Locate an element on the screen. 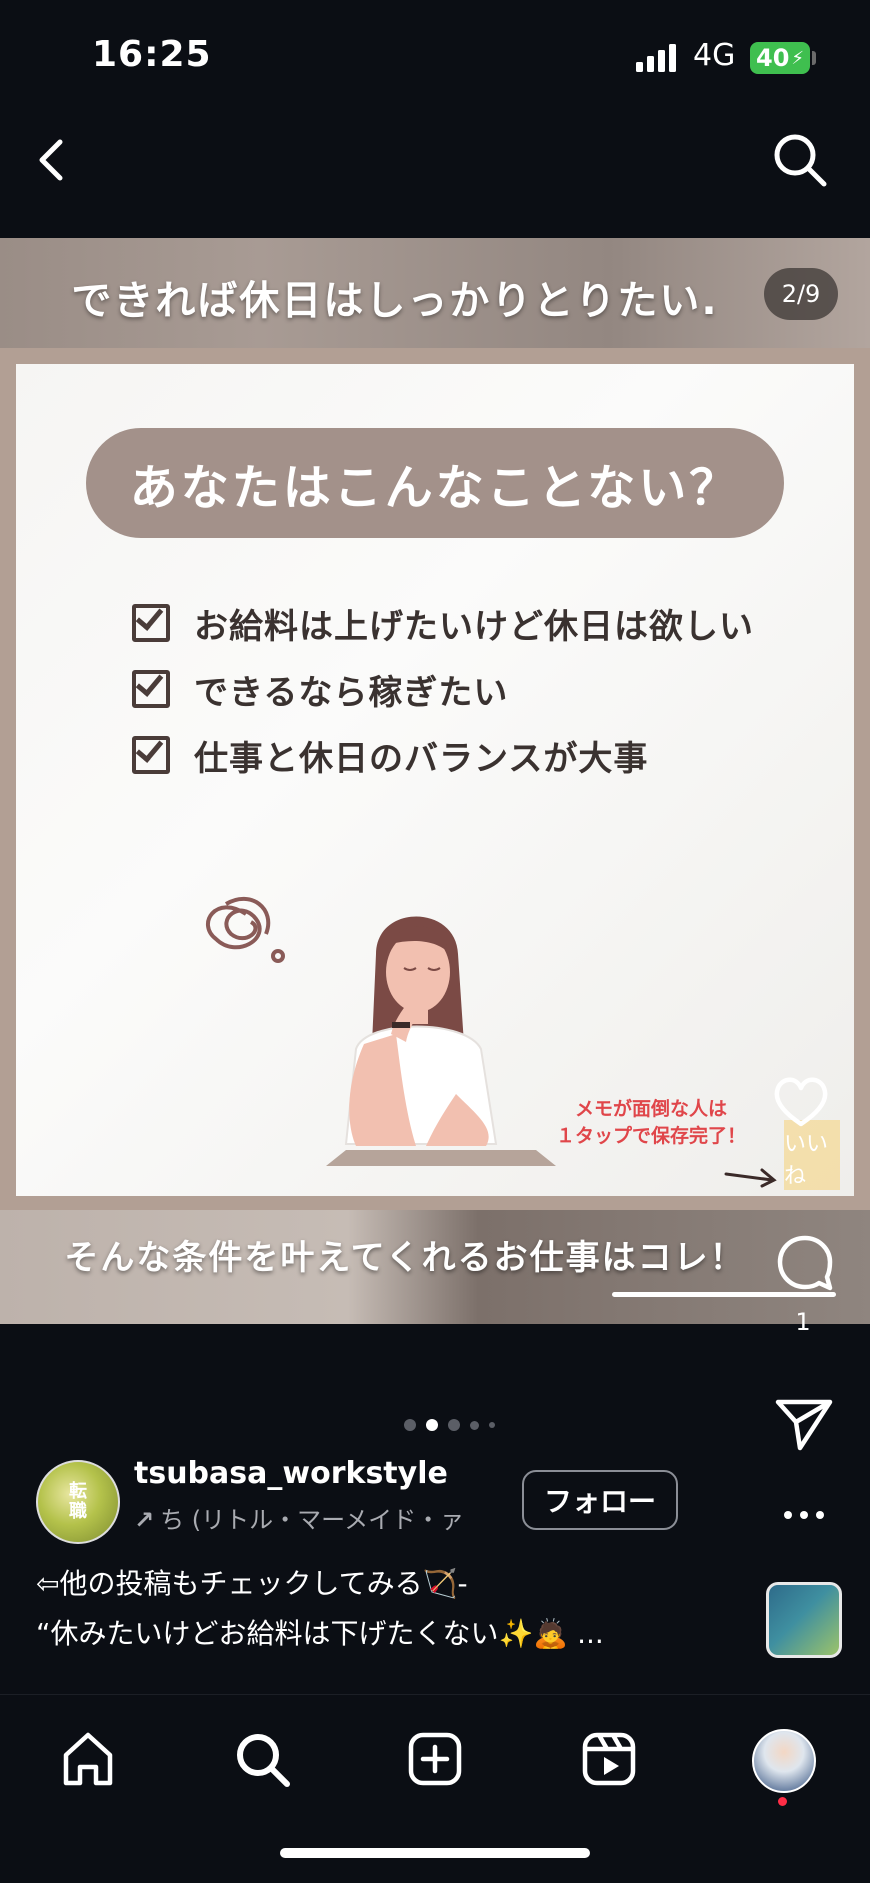 The height and width of the screenshot is (1883, 870). checklist-text: できるなら稼ぎたい is located at coordinates (351, 692).